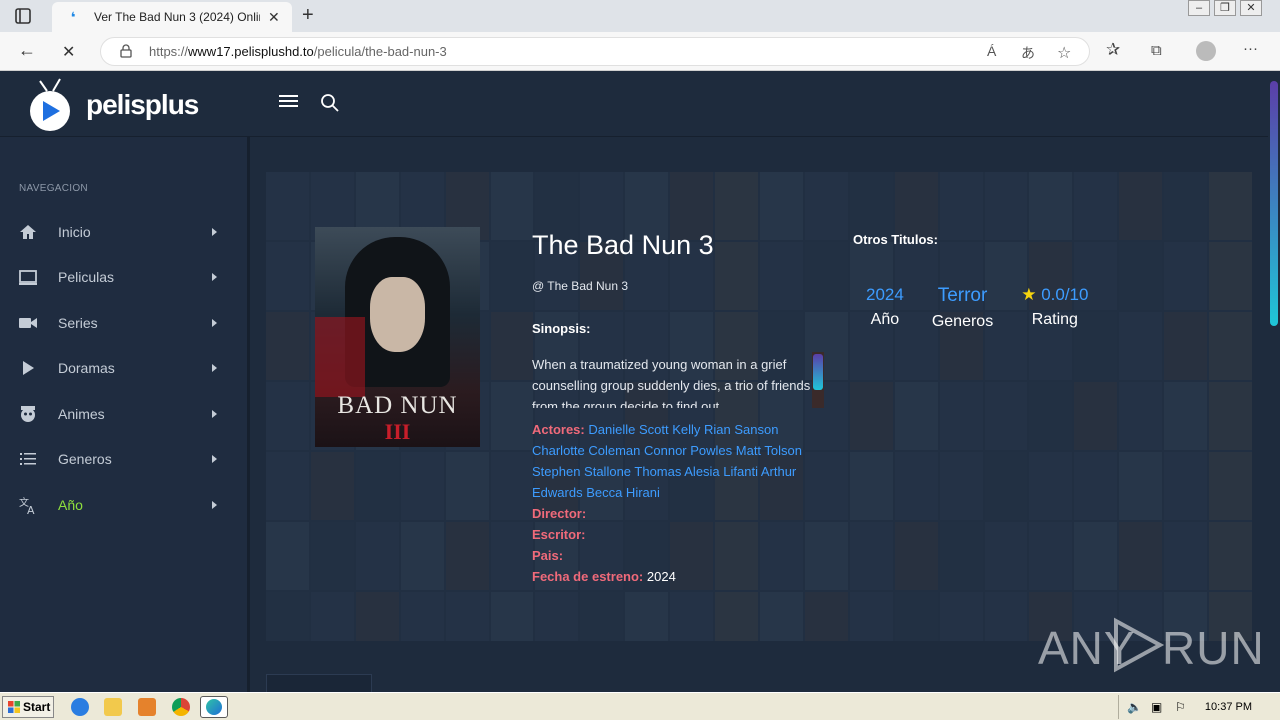  Describe the element at coordinates (1087, 648) in the screenshot. I see `watermark-text-left: ANY` at that location.